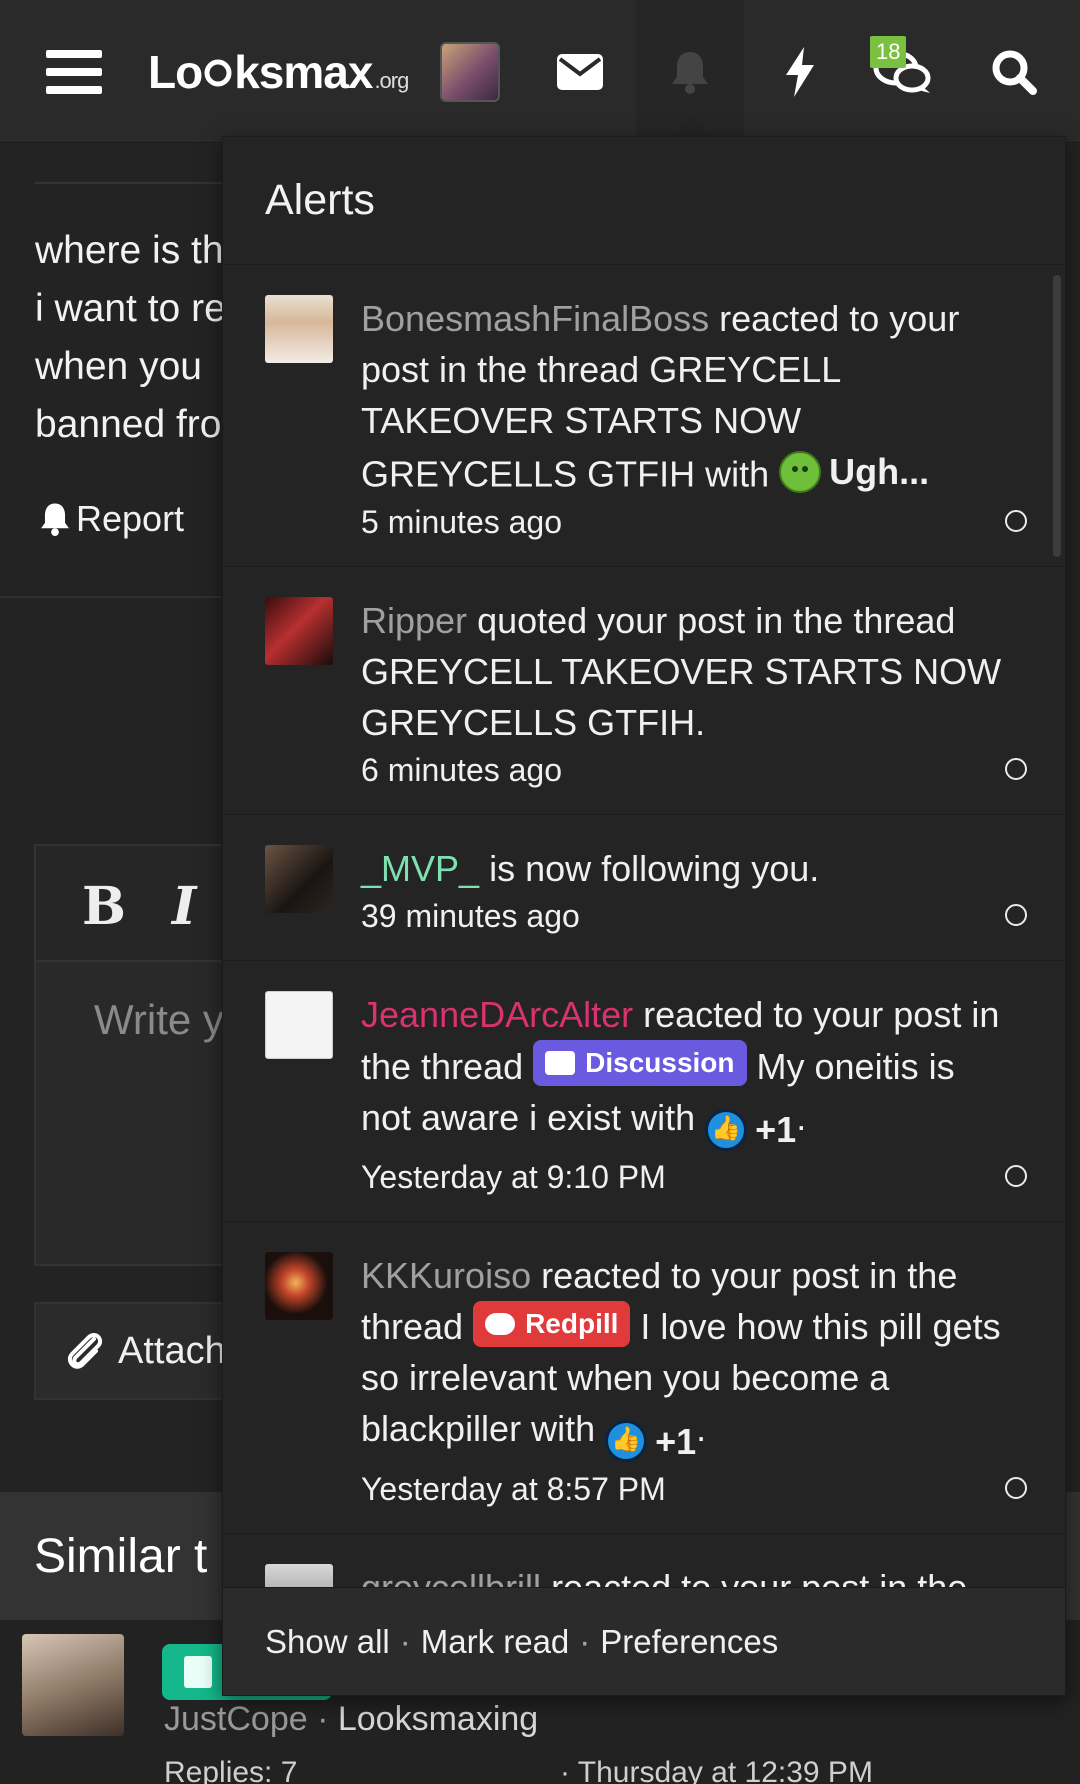 This screenshot has width=1080, height=1784. Describe the element at coordinates (540, 71) in the screenshot. I see `top-navigation-bar: Lo ksmax .org 18` at that location.